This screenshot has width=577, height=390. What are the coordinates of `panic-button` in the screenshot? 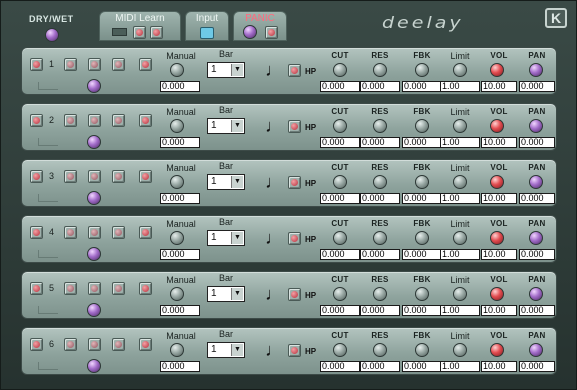 It's located at (271, 32).